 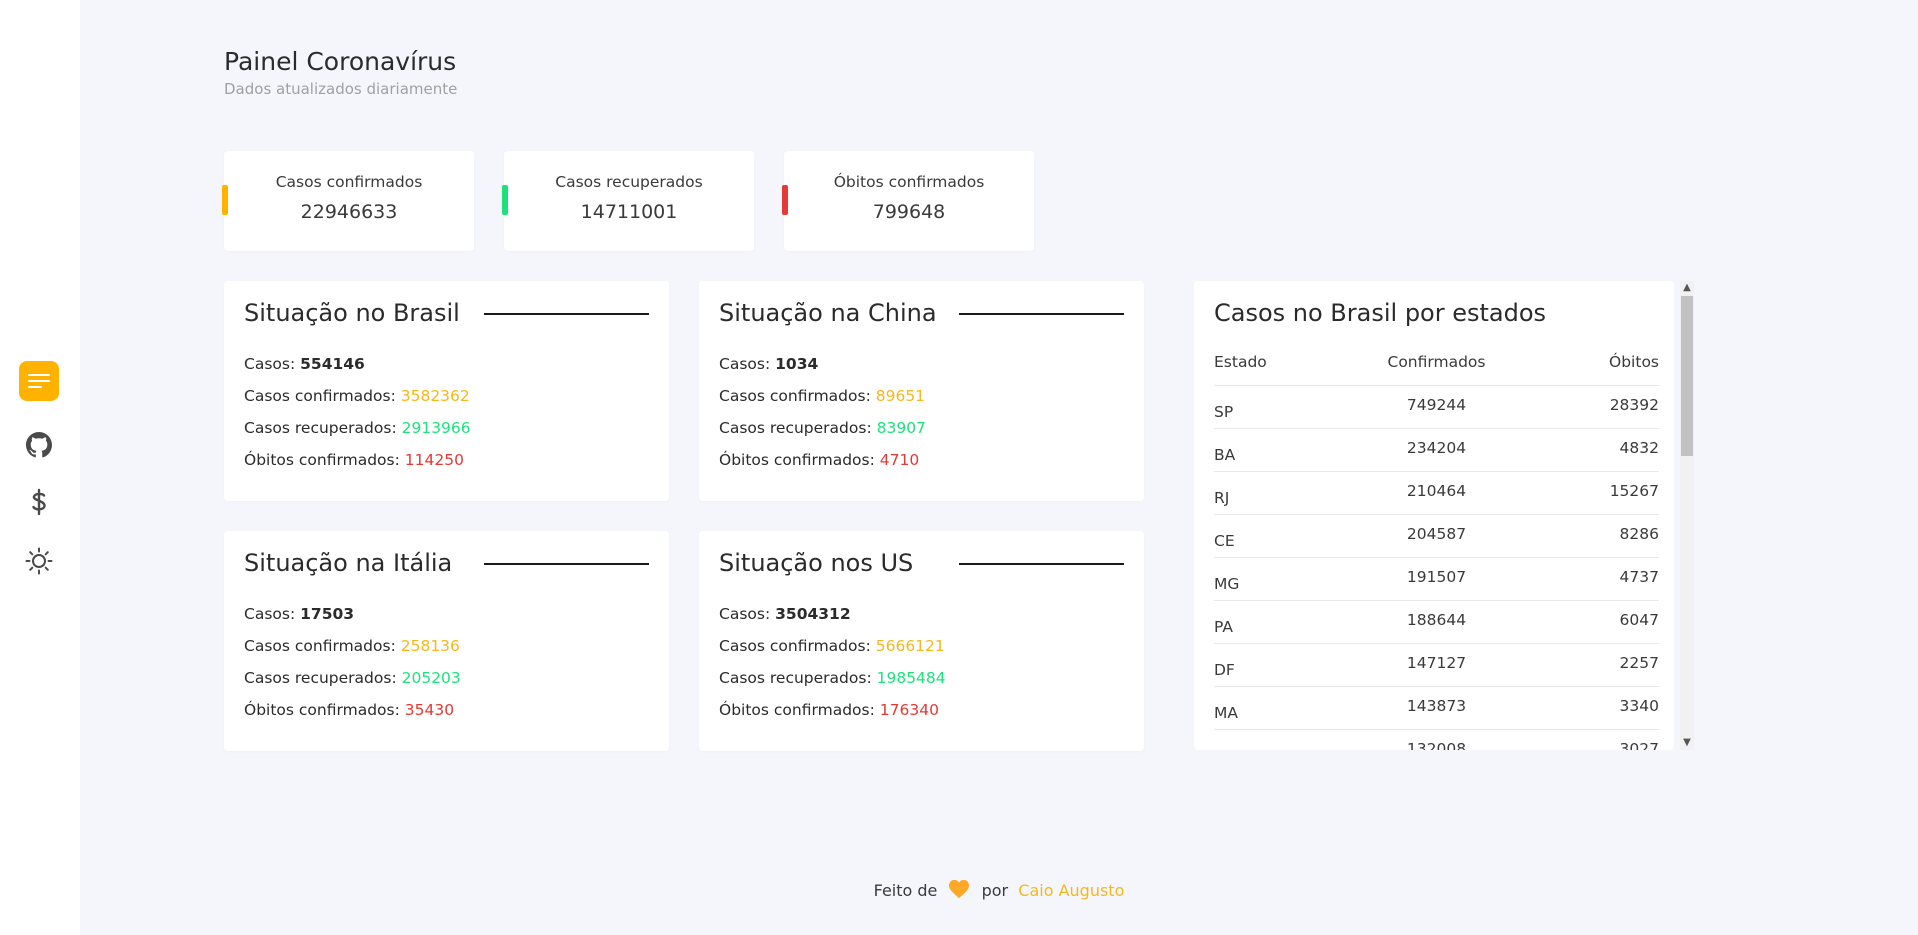 I want to click on donate-button, so click(x=39, y=502).